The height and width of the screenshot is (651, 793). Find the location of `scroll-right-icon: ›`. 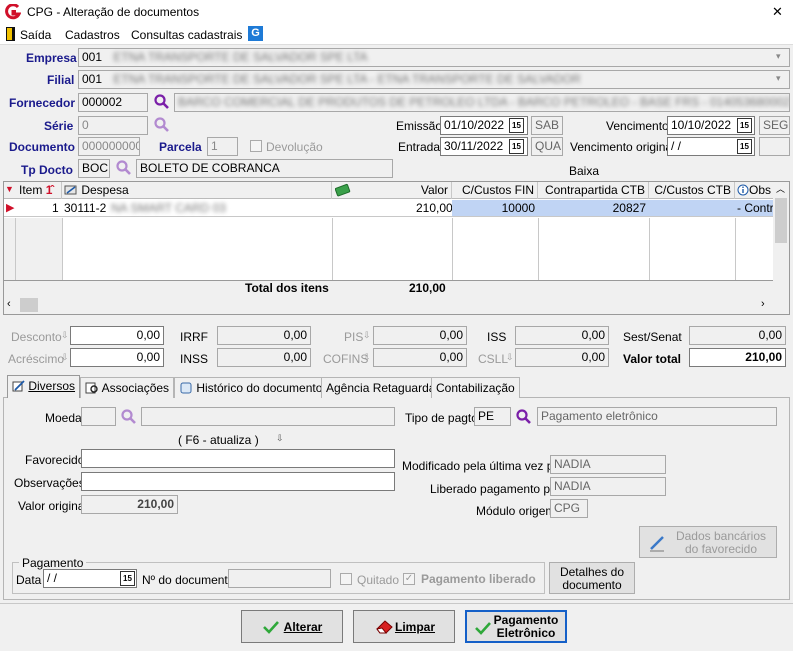

scroll-right-icon: › is located at coordinates (763, 304).